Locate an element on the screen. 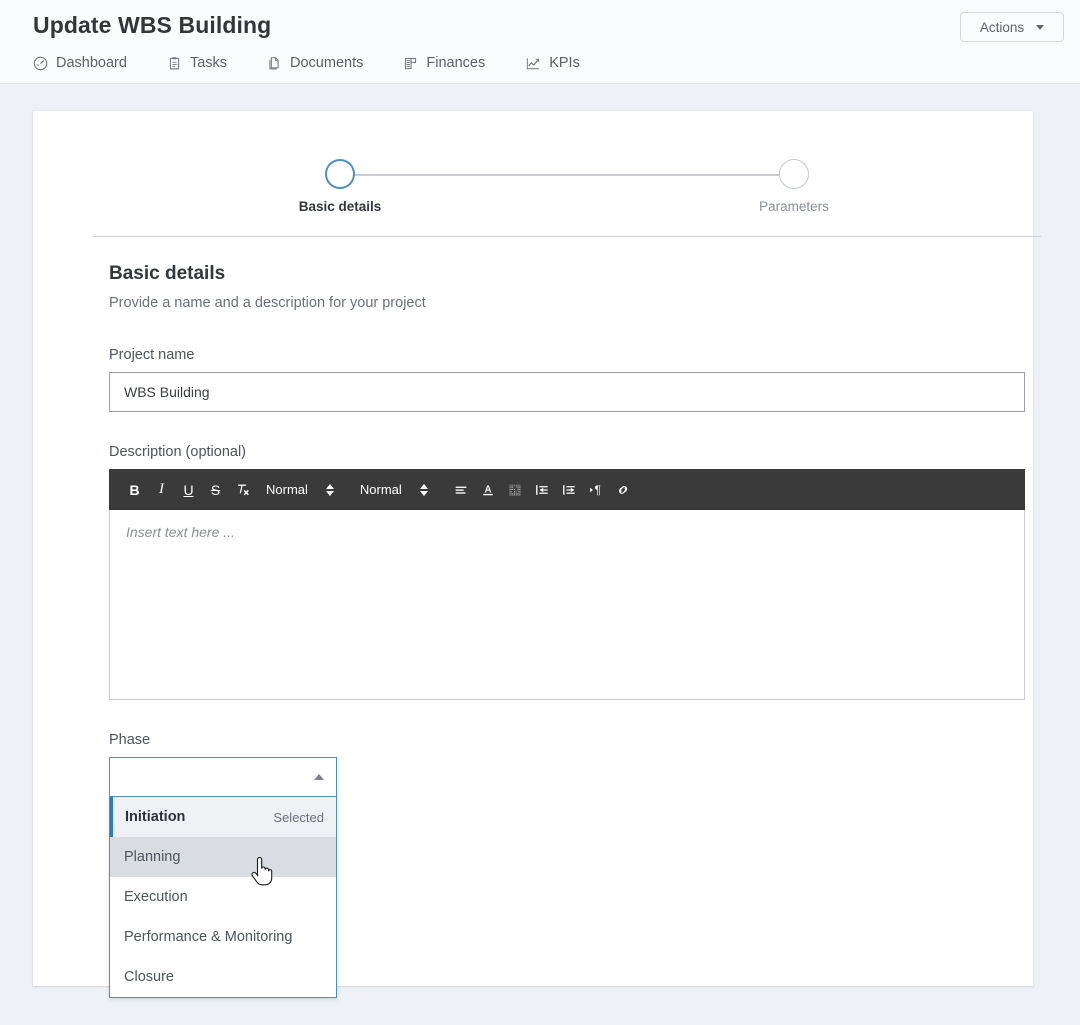 The image size is (1080, 1025). nav-tab-documents-label: Documents is located at coordinates (327, 63).